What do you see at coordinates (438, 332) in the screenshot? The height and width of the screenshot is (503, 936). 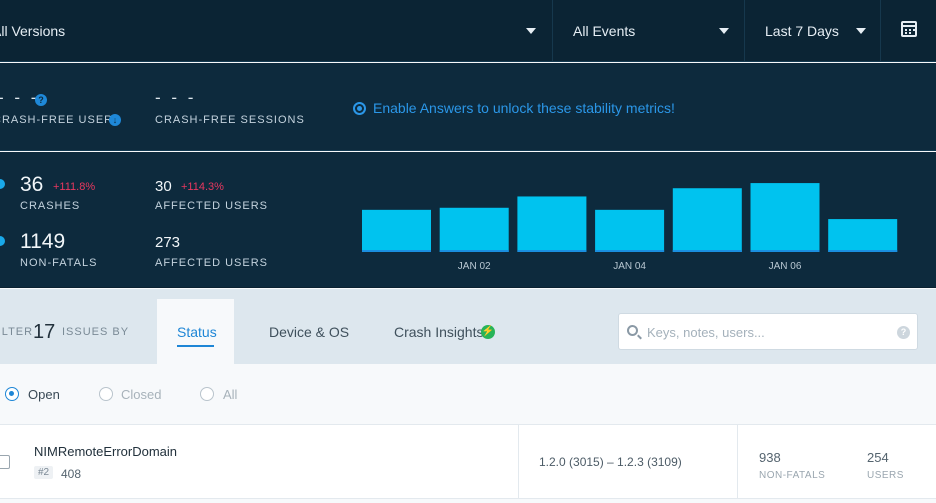 I see `tab-crash-insights: Crash Insights` at bounding box center [438, 332].